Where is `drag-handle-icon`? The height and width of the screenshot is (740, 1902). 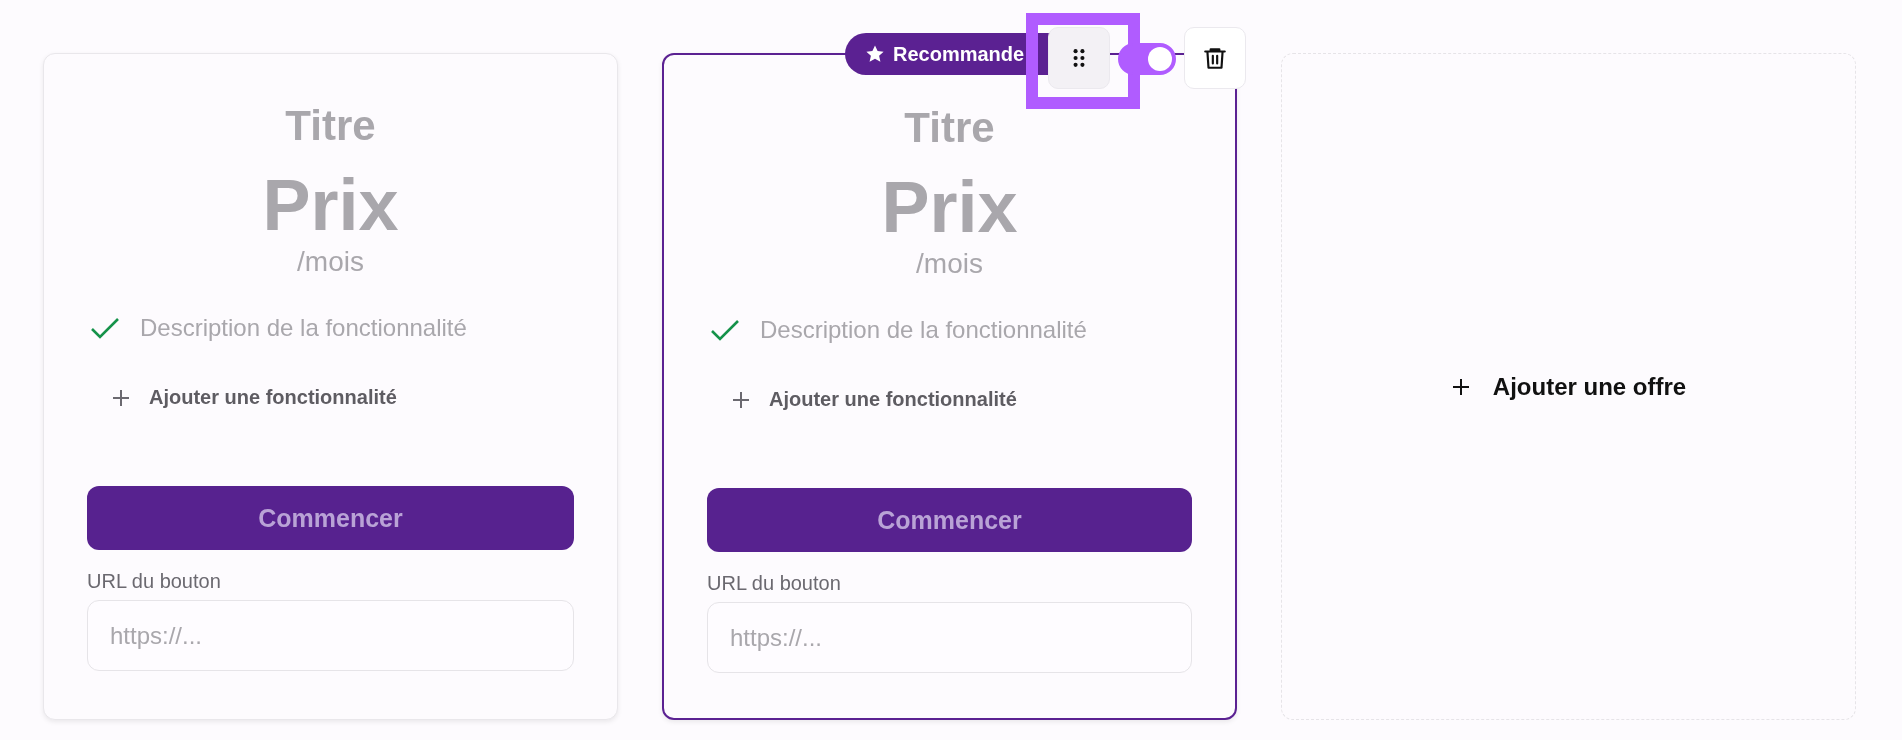 drag-handle-icon is located at coordinates (1079, 58).